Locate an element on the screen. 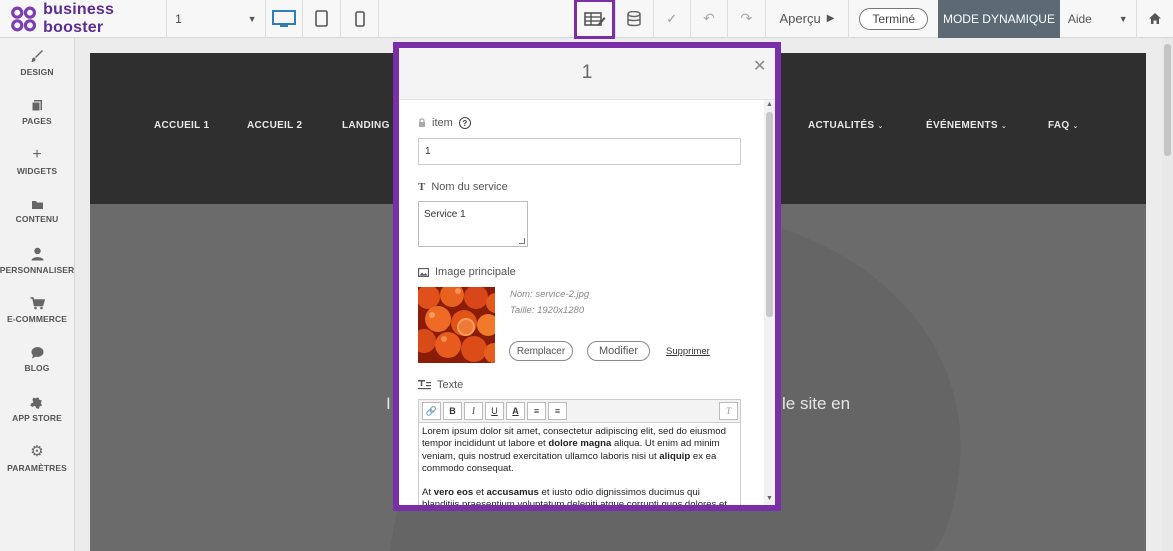 This screenshot has width=1173, height=551. user-icon is located at coordinates (37, 254).